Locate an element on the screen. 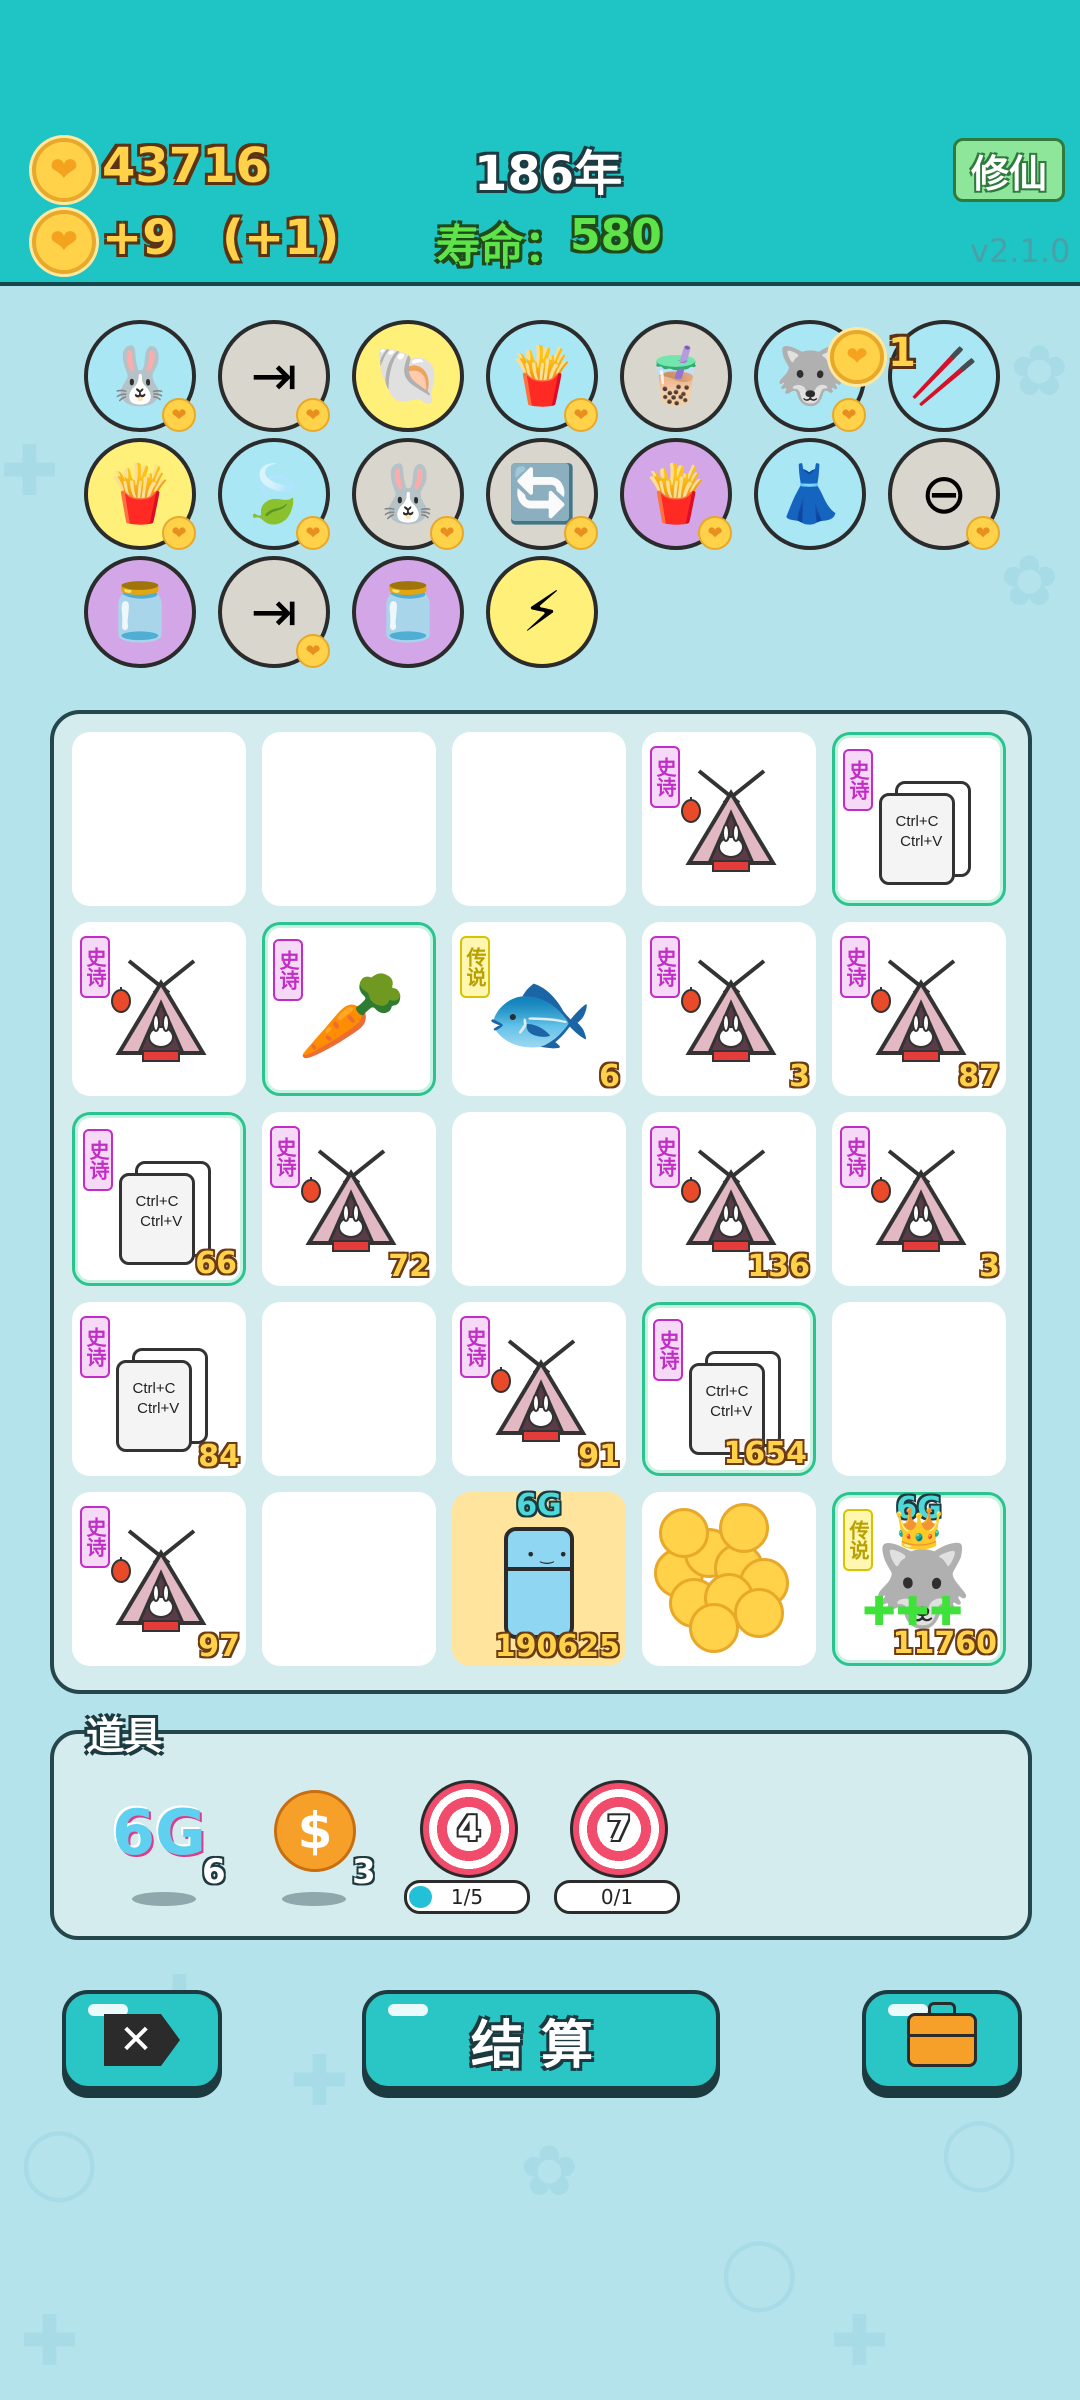 Image resolution: width=1080 pixels, height=2400 pixels. target-7-progress: 0/1 is located at coordinates (617, 1897).